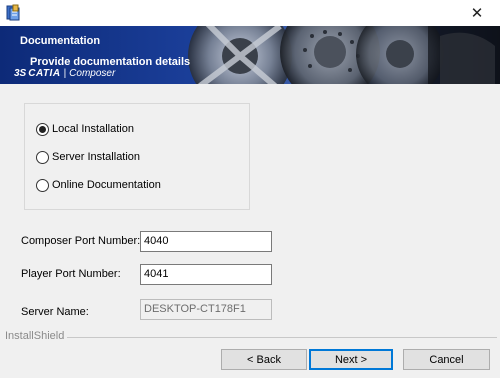 The height and width of the screenshot is (378, 500). Describe the element at coordinates (264, 359) in the screenshot. I see `back-button: < Back` at that location.